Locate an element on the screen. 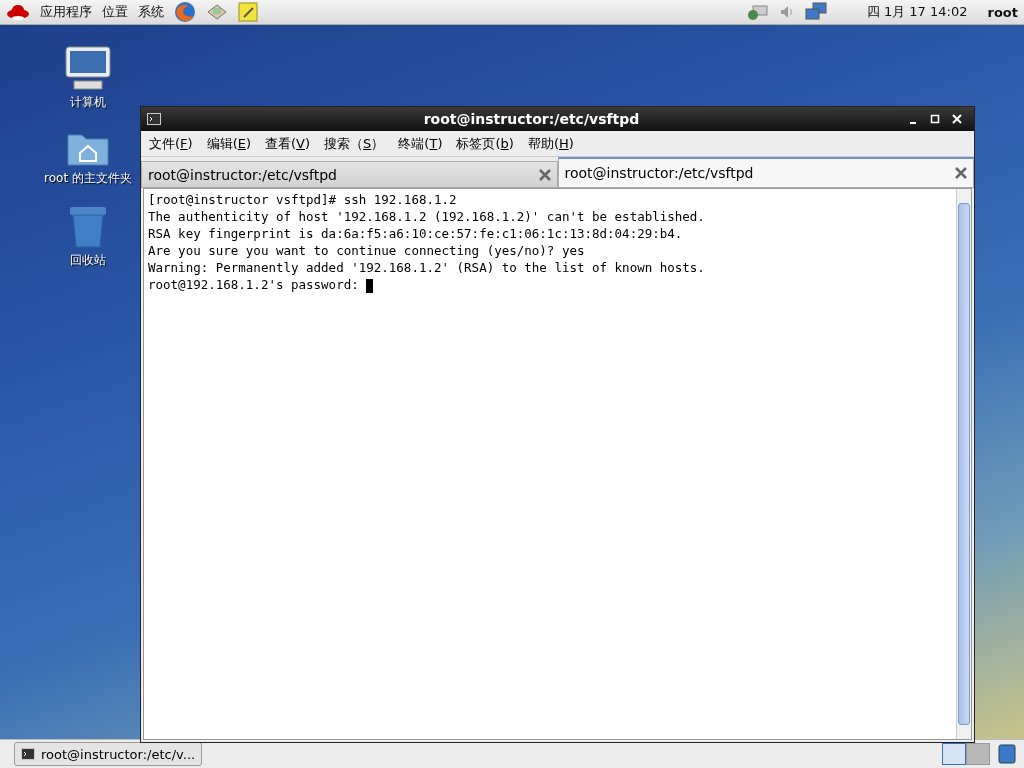 The image size is (1024, 768). scrollbar is located at coordinates (963, 464).